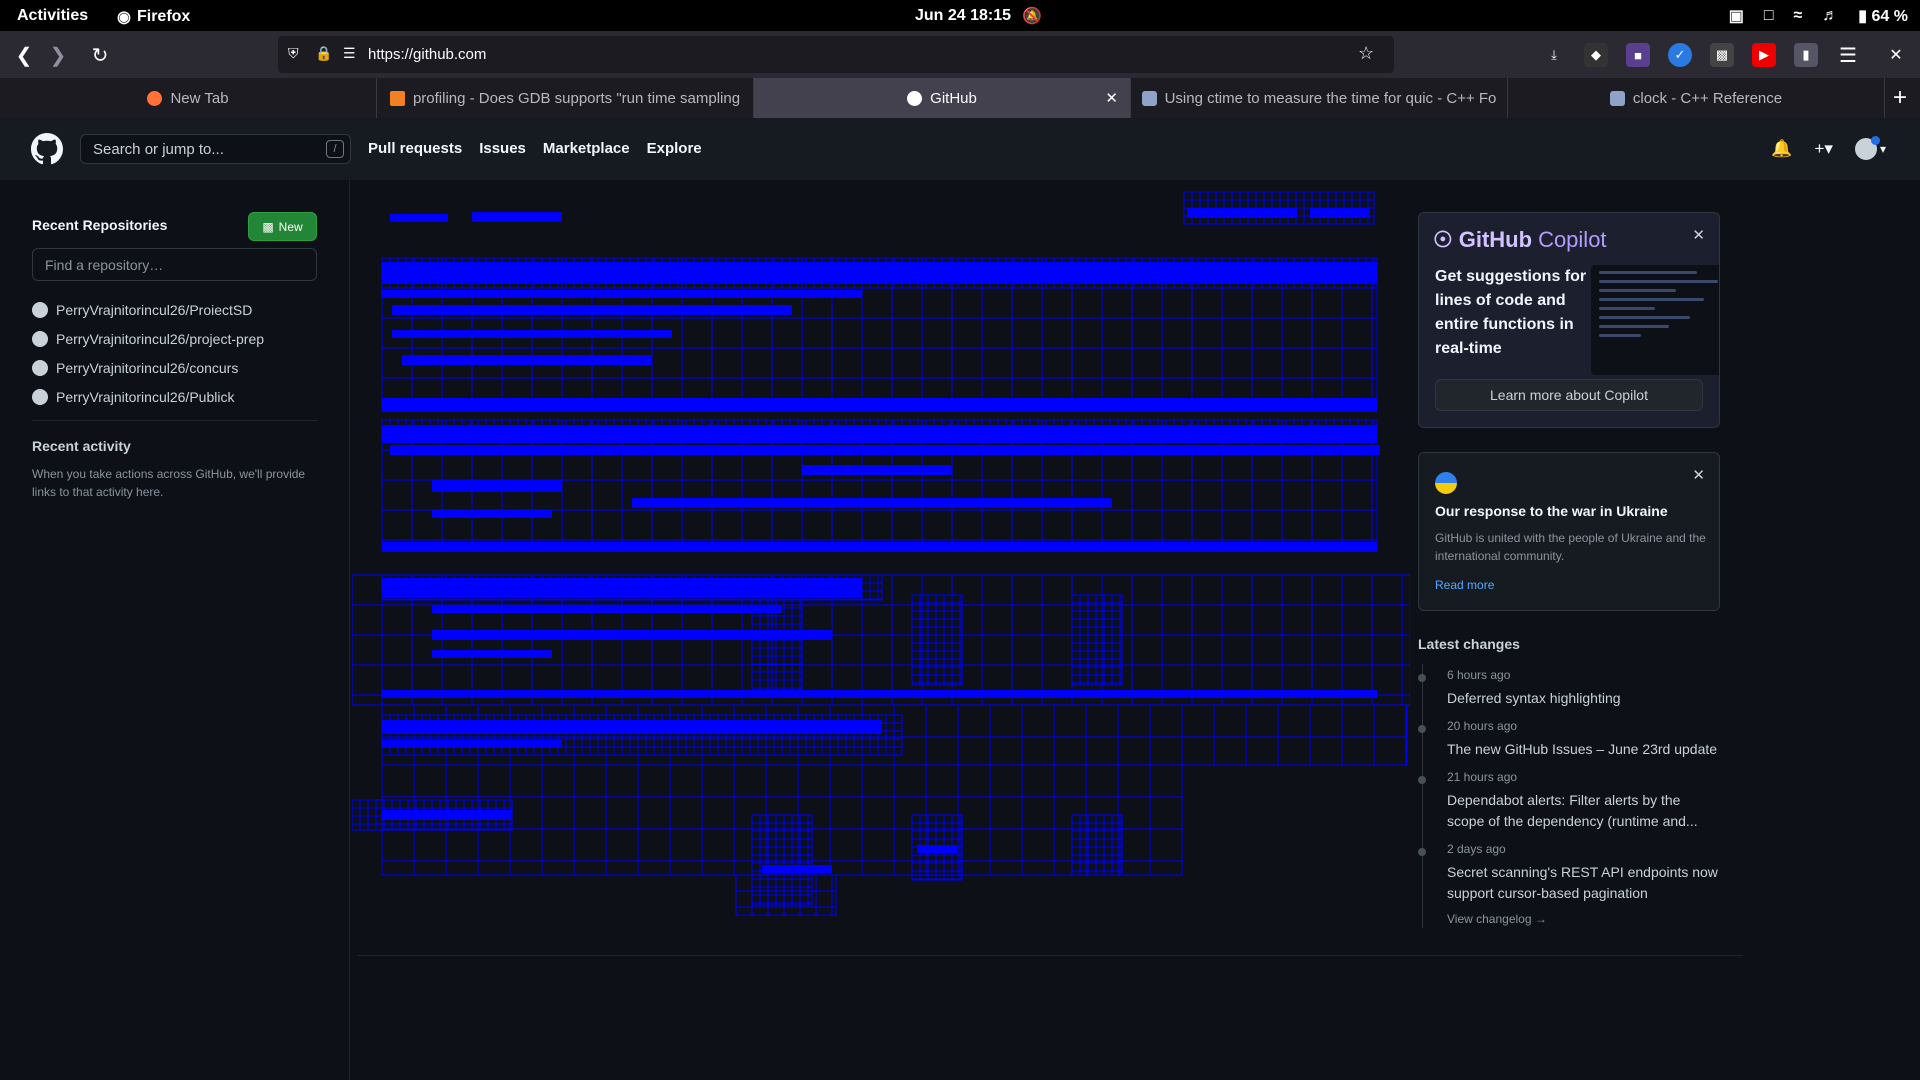 The height and width of the screenshot is (1080, 1920). What do you see at coordinates (1497, 919) in the screenshot?
I see `view-changelog-link: View changelog →` at bounding box center [1497, 919].